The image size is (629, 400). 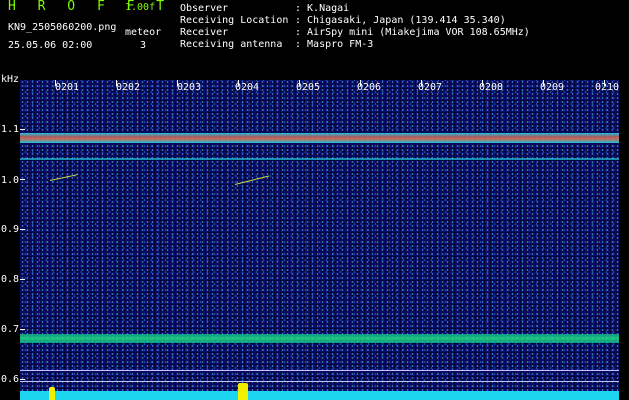 What do you see at coordinates (607, 87) in the screenshot?
I see `time-label-0210: 0210` at bounding box center [607, 87].